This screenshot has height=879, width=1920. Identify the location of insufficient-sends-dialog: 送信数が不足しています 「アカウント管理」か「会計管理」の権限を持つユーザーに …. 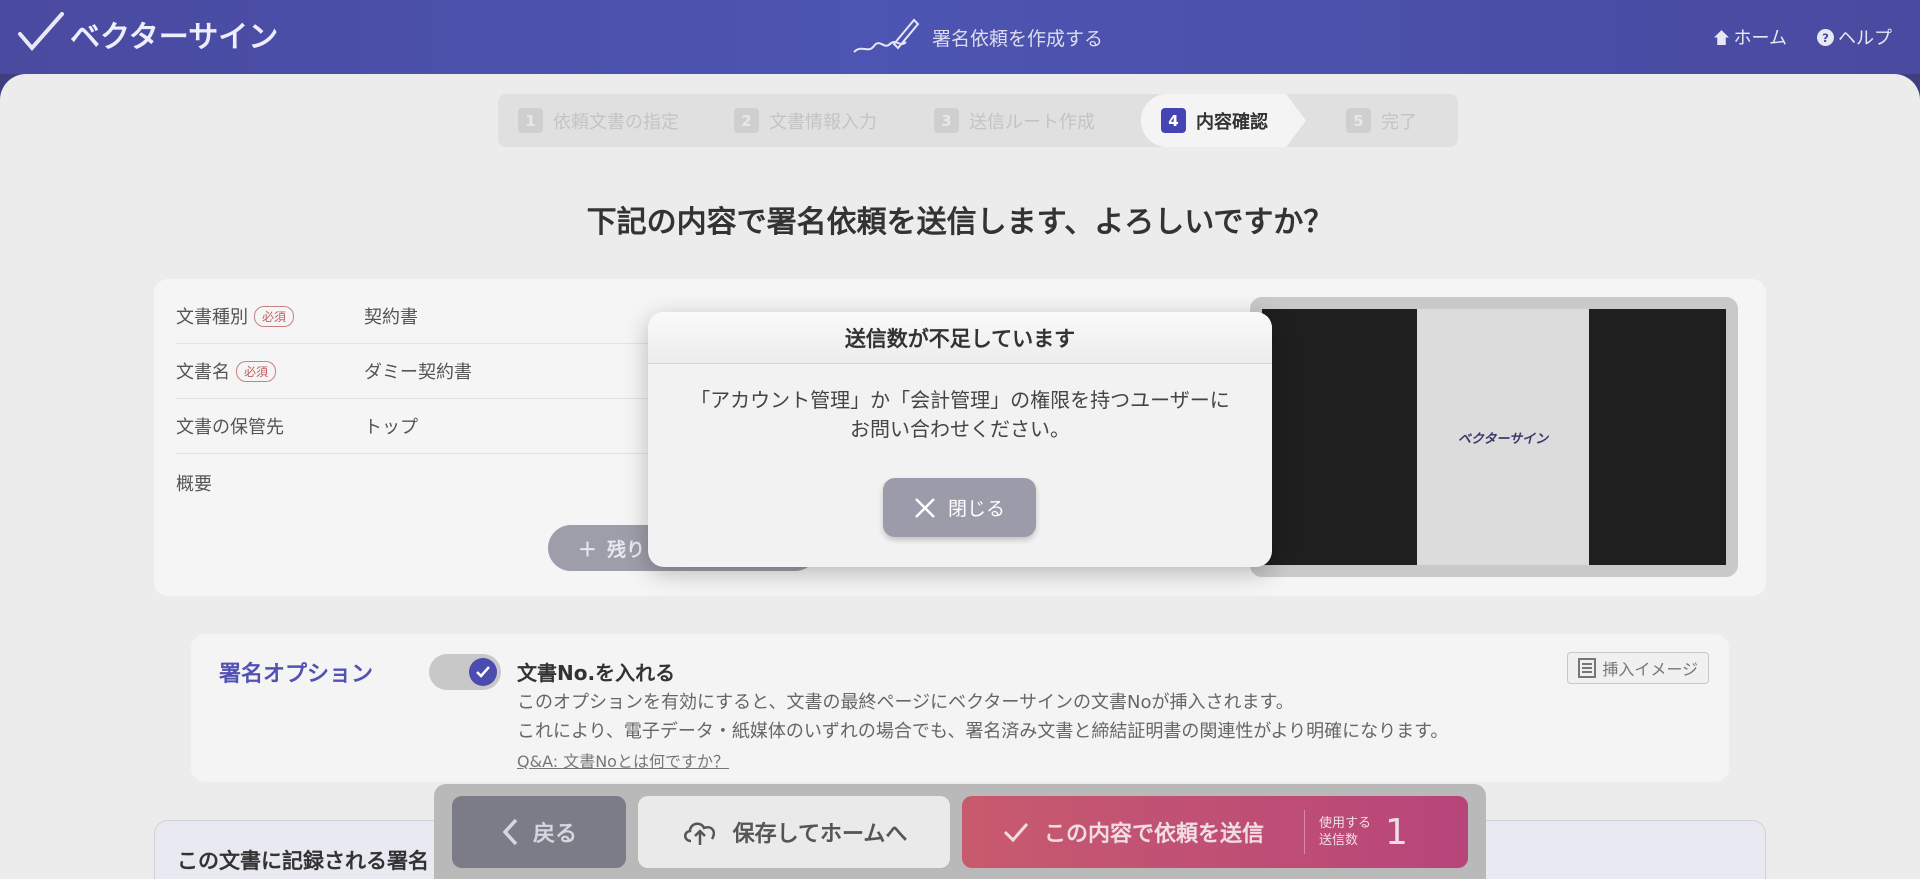
(960, 439).